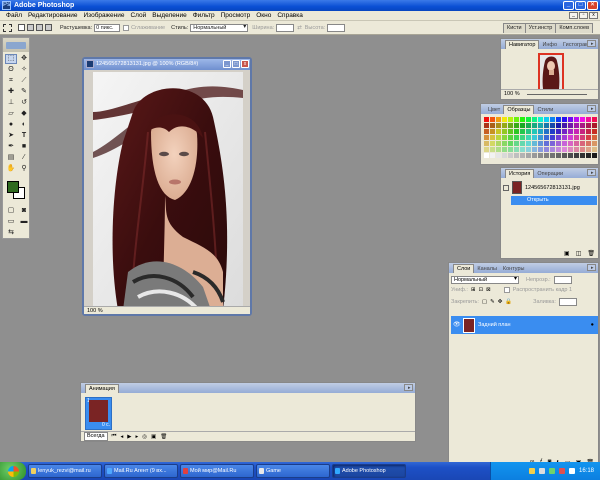 This screenshot has width=600, height=480. What do you see at coordinates (519, 109) in the screenshot?
I see `tab-swatches: Образцы` at bounding box center [519, 109].